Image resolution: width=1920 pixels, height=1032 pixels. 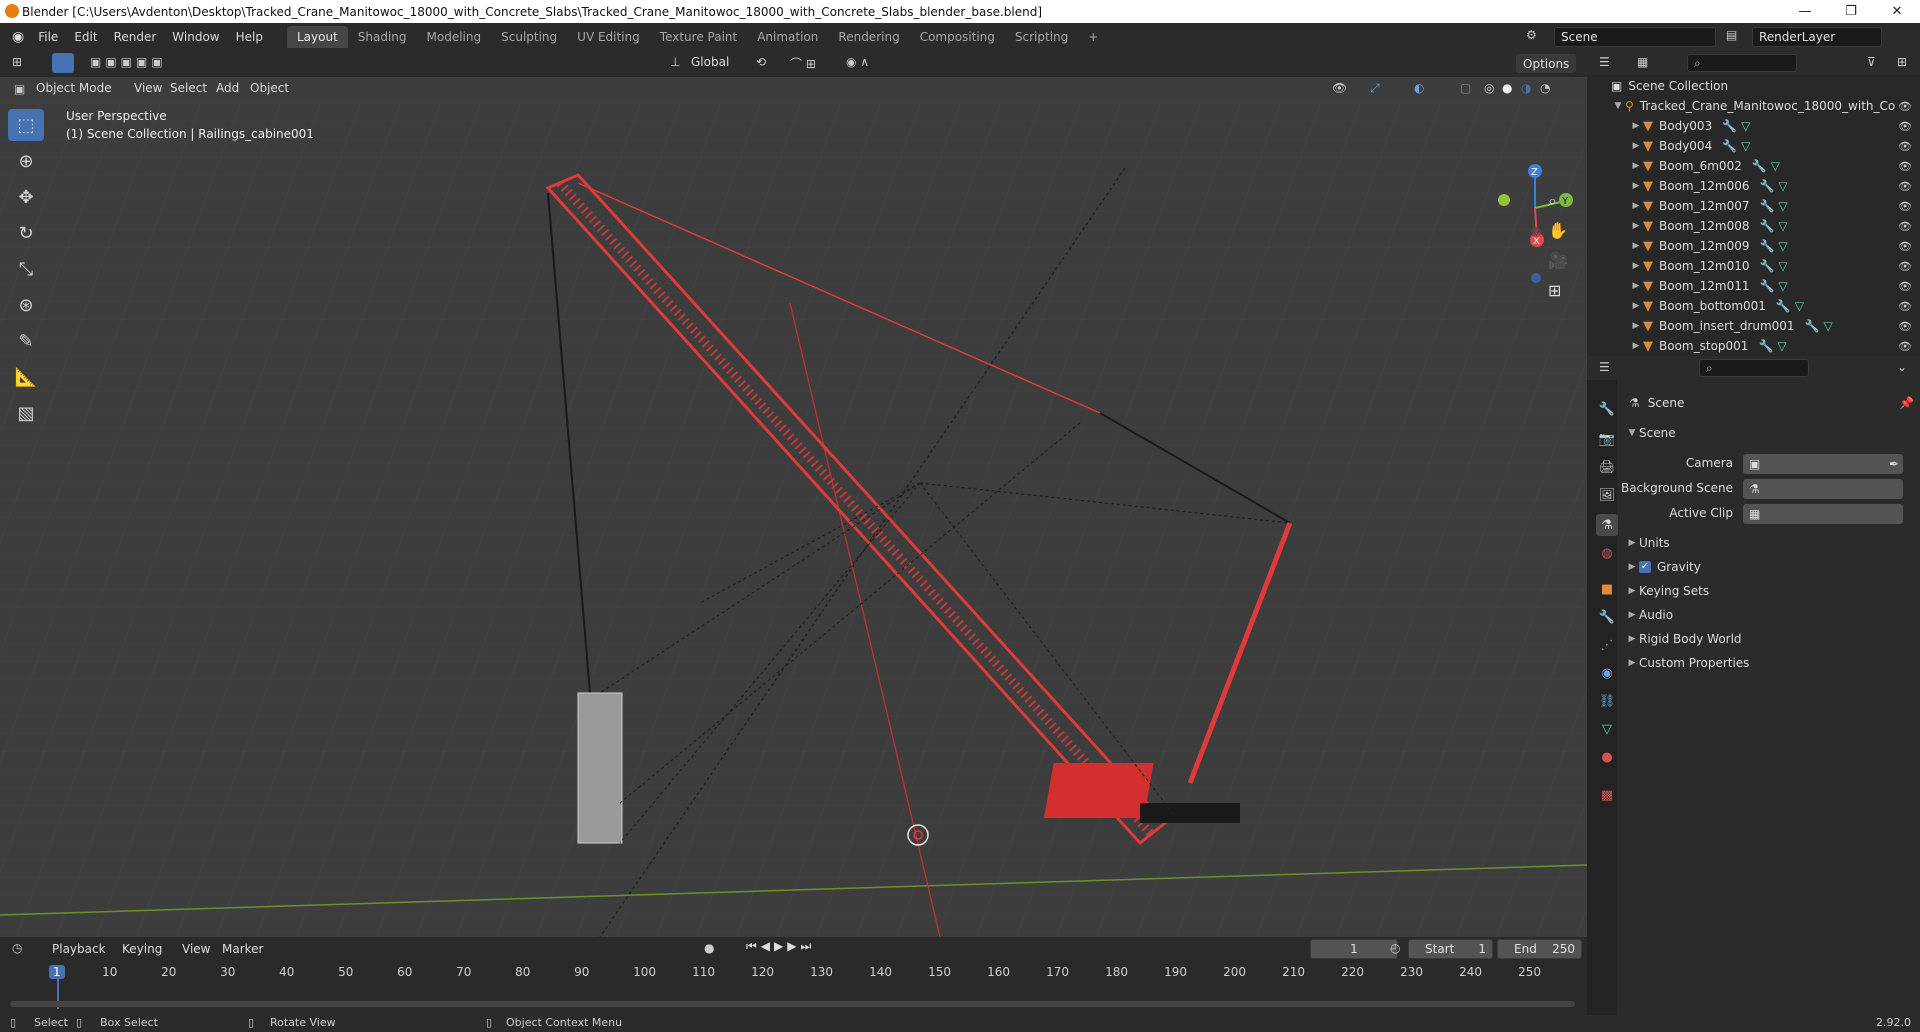 I want to click on select-box-tool-icon: ⬚, so click(x=26, y=125).